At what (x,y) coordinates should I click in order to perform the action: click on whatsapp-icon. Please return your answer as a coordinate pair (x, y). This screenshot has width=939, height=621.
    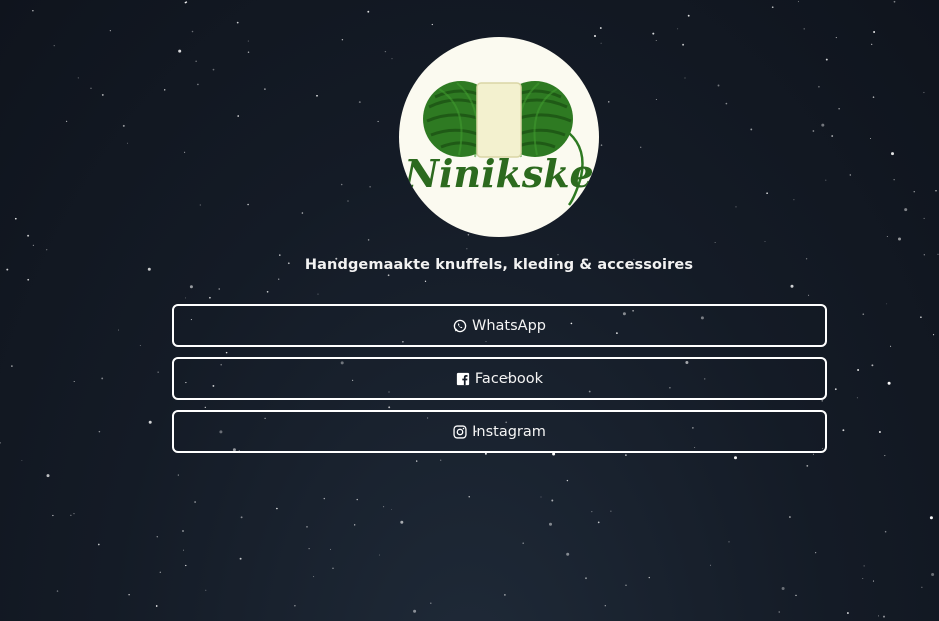
    Looking at the image, I should click on (460, 326).